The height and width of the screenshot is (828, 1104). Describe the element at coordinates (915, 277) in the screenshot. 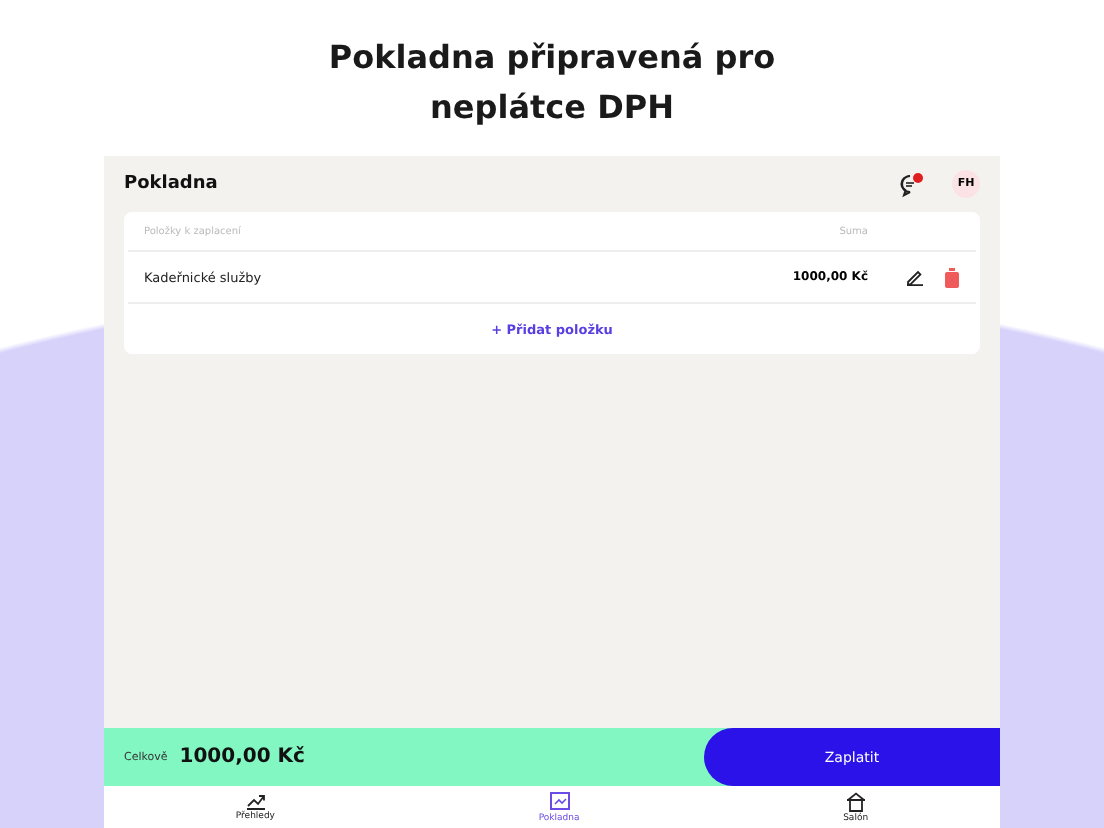

I see `pencil-icon` at that location.